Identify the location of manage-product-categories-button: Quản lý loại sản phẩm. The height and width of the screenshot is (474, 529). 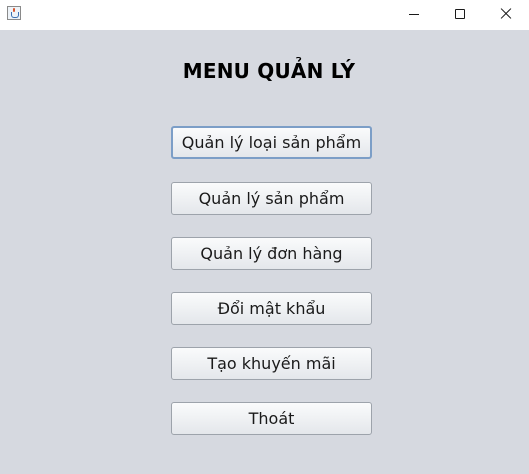
(271, 142).